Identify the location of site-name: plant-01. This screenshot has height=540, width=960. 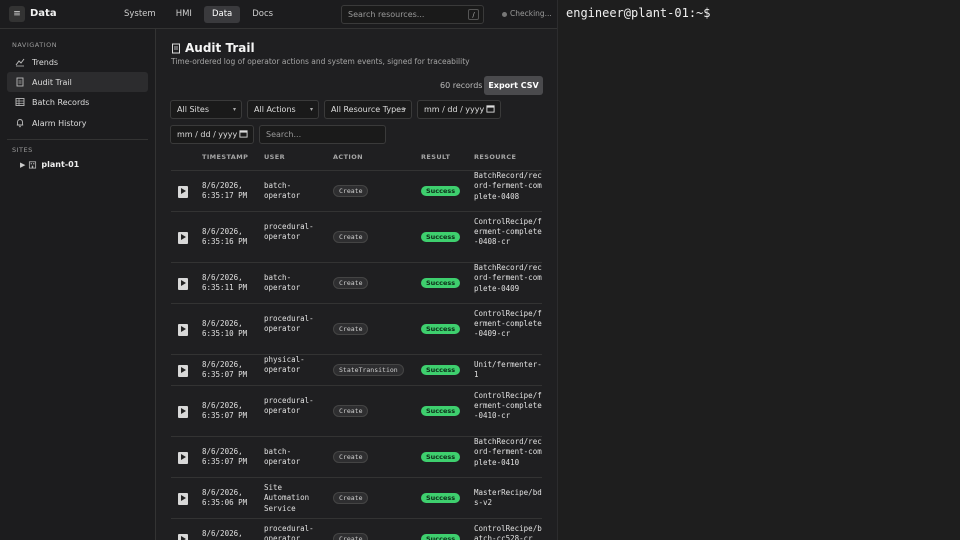
(60, 164).